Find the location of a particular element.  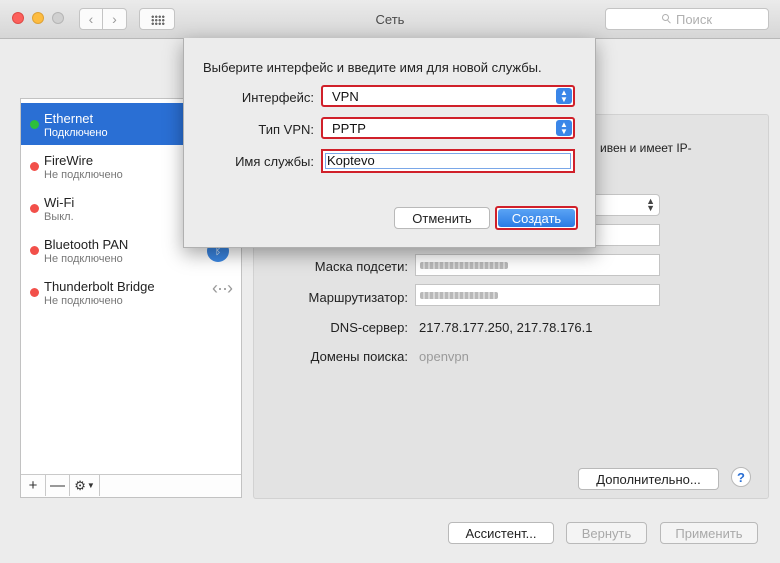

search-domains-value: openvpn is located at coordinates (444, 356).